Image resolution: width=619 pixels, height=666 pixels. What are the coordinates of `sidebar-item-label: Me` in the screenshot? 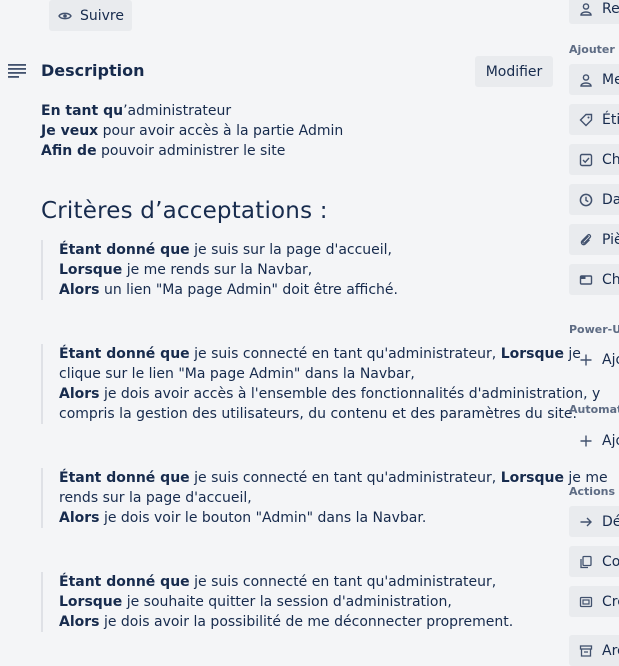 It's located at (610, 79).